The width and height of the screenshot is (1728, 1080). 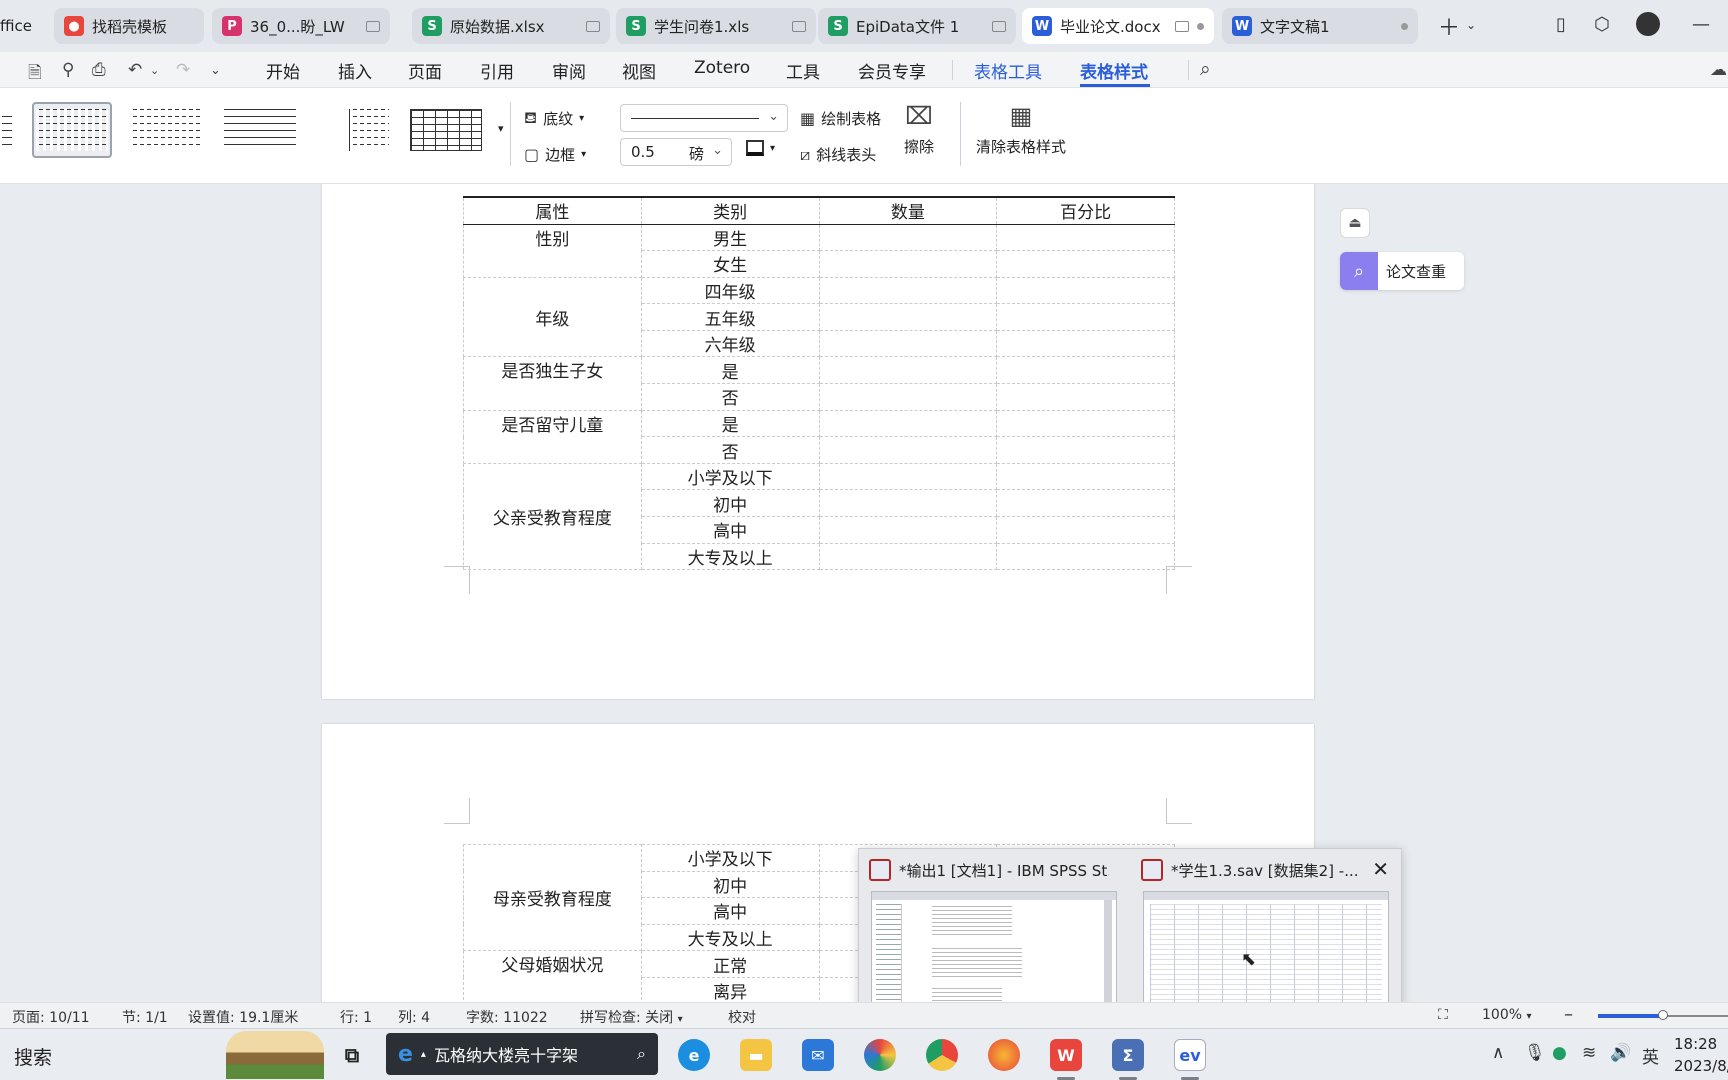 I want to click on tab-docer-templates: ● 找稻壳模板, so click(x=129, y=26).